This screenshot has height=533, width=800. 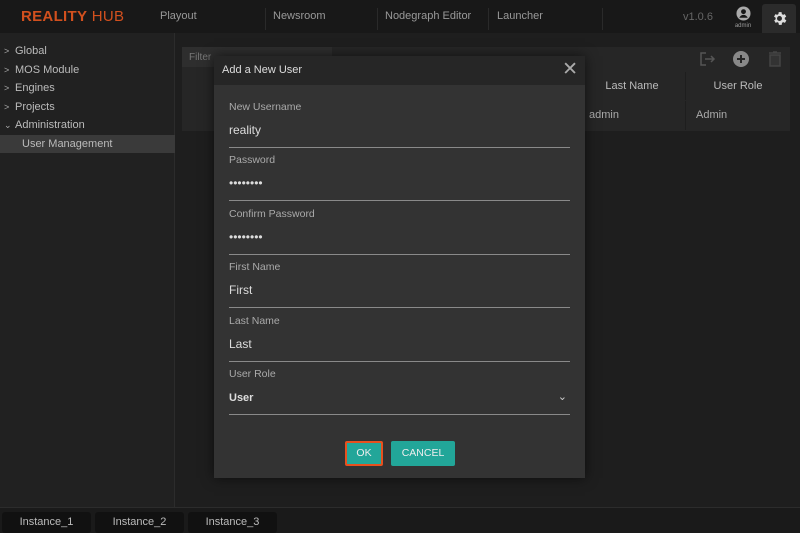 What do you see at coordinates (737, 86) in the screenshot?
I see `column-header-user-role: User Role` at bounding box center [737, 86].